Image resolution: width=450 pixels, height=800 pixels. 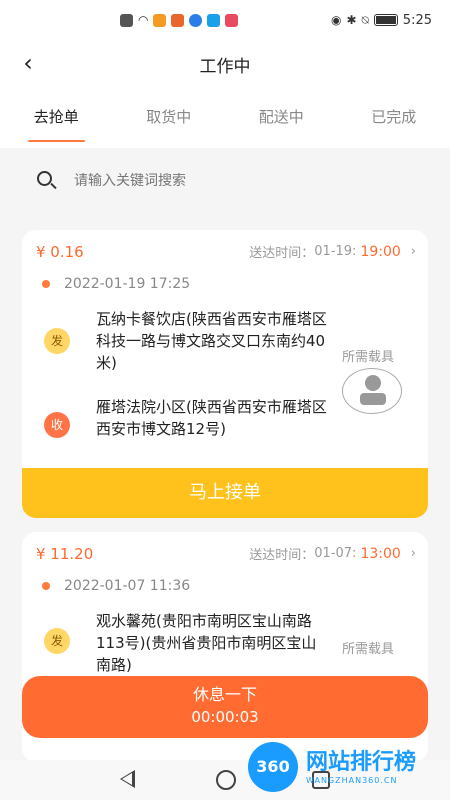 What do you see at coordinates (169, 118) in the screenshot?
I see `tab-picking-up: 取货中` at bounding box center [169, 118].